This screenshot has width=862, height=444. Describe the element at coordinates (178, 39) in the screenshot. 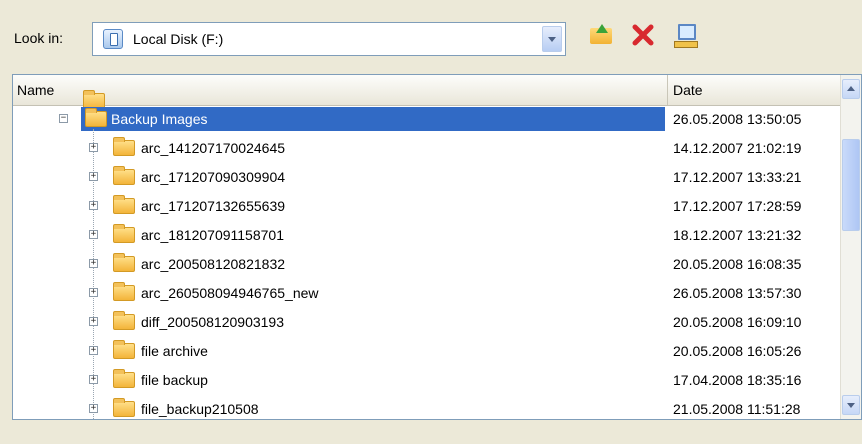

I see `look-in-value: Local Disk (F:)` at that location.